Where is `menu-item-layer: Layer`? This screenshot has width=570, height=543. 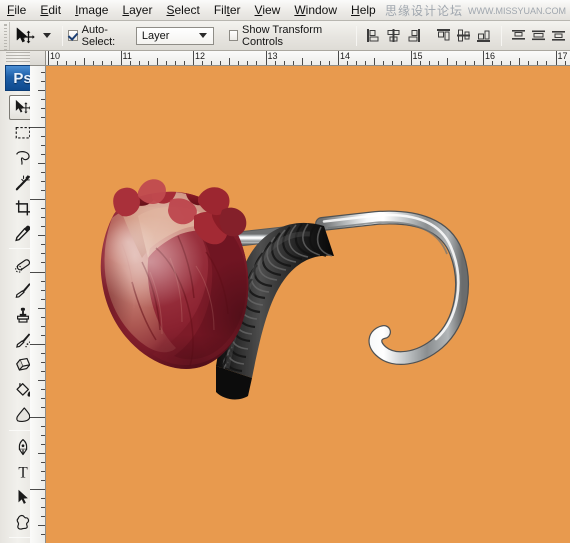 menu-item-layer: Layer is located at coordinates (137, 10).